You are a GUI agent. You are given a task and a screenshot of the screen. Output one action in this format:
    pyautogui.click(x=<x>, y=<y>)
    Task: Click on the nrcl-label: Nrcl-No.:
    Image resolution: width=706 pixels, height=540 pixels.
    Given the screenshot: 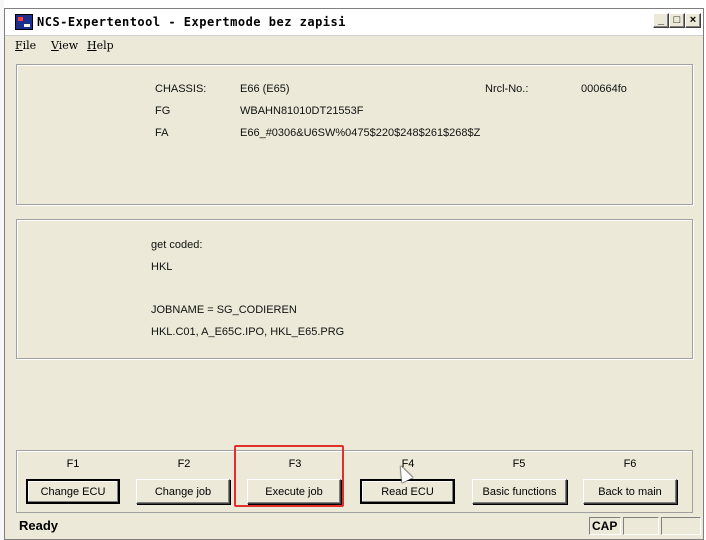 What is the action you would take?
    pyautogui.click(x=507, y=89)
    